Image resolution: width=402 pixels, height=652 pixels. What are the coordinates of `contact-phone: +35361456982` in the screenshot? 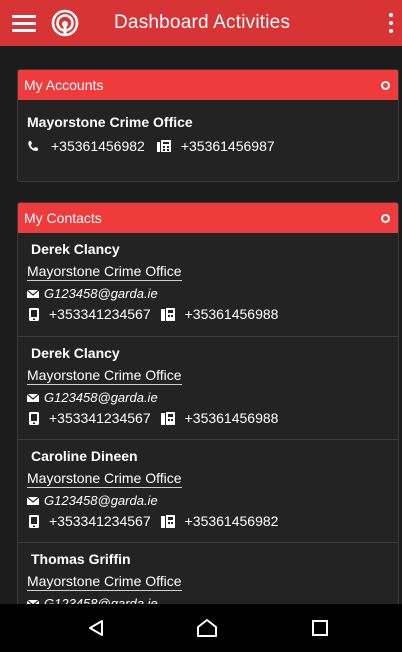 It's located at (232, 521).